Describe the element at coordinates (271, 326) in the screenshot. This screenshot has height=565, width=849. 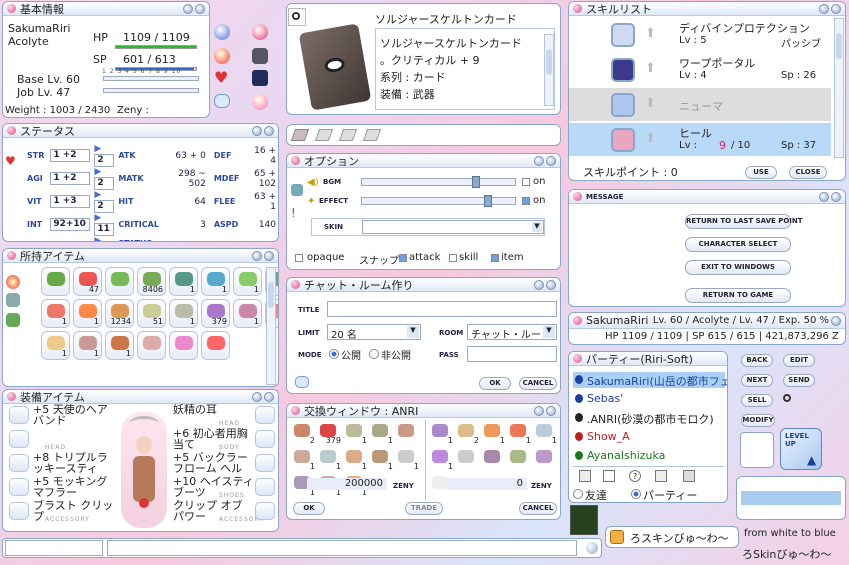
I see `inventory-scrollbar` at that location.